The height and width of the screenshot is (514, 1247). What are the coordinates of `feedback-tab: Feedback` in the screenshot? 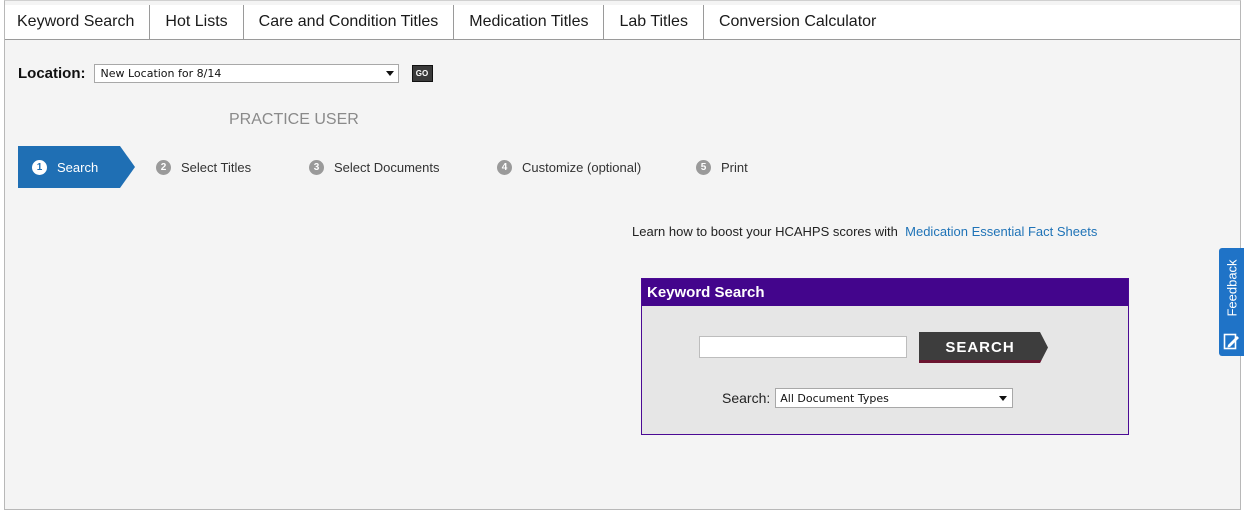 It's located at (1231, 302).